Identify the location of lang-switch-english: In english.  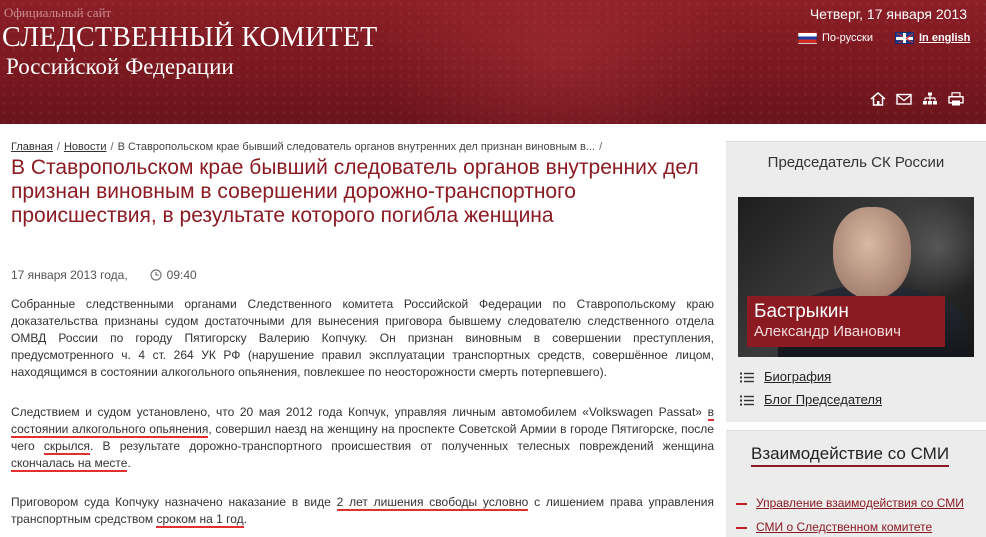
(932, 38).